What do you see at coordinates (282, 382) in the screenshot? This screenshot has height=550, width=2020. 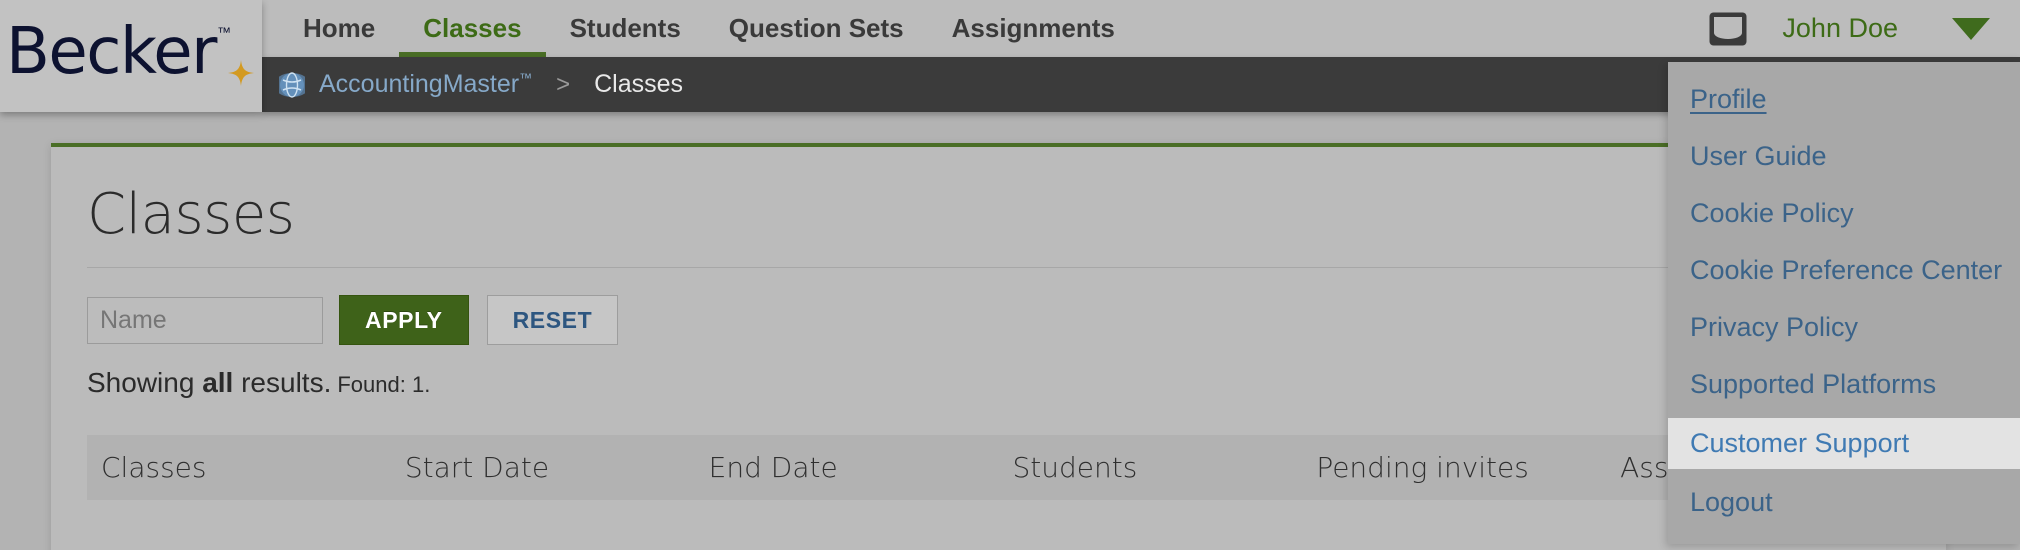 I see `results-suffix: results.` at bounding box center [282, 382].